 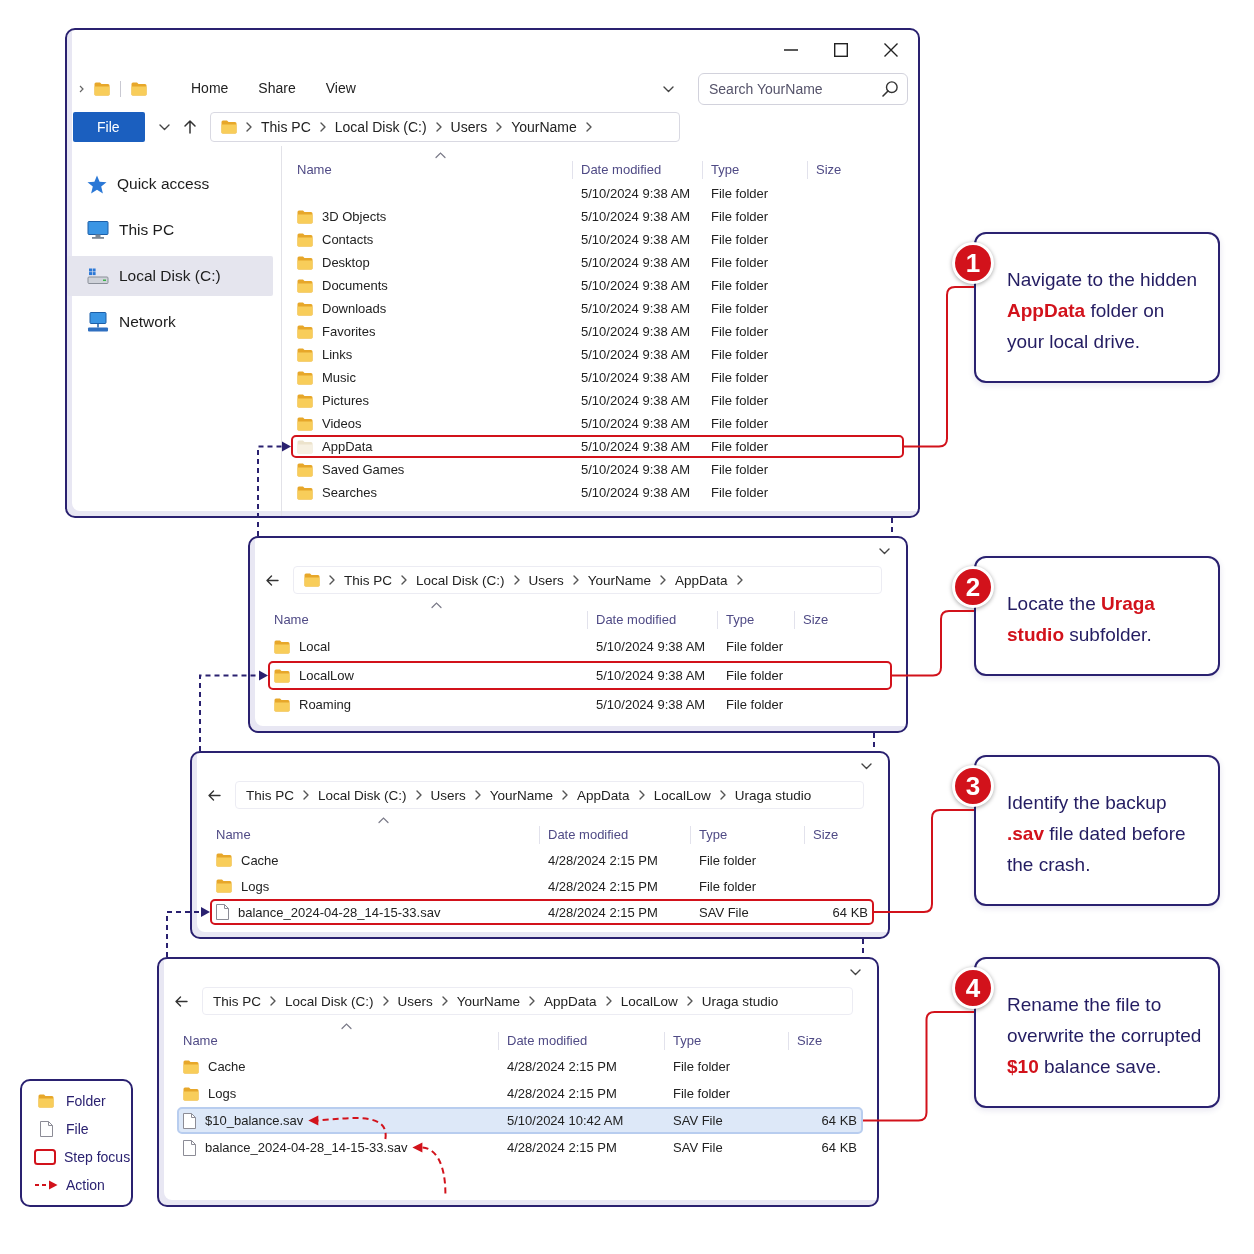 What do you see at coordinates (440, 155) in the screenshot?
I see `sort-caret-icon` at bounding box center [440, 155].